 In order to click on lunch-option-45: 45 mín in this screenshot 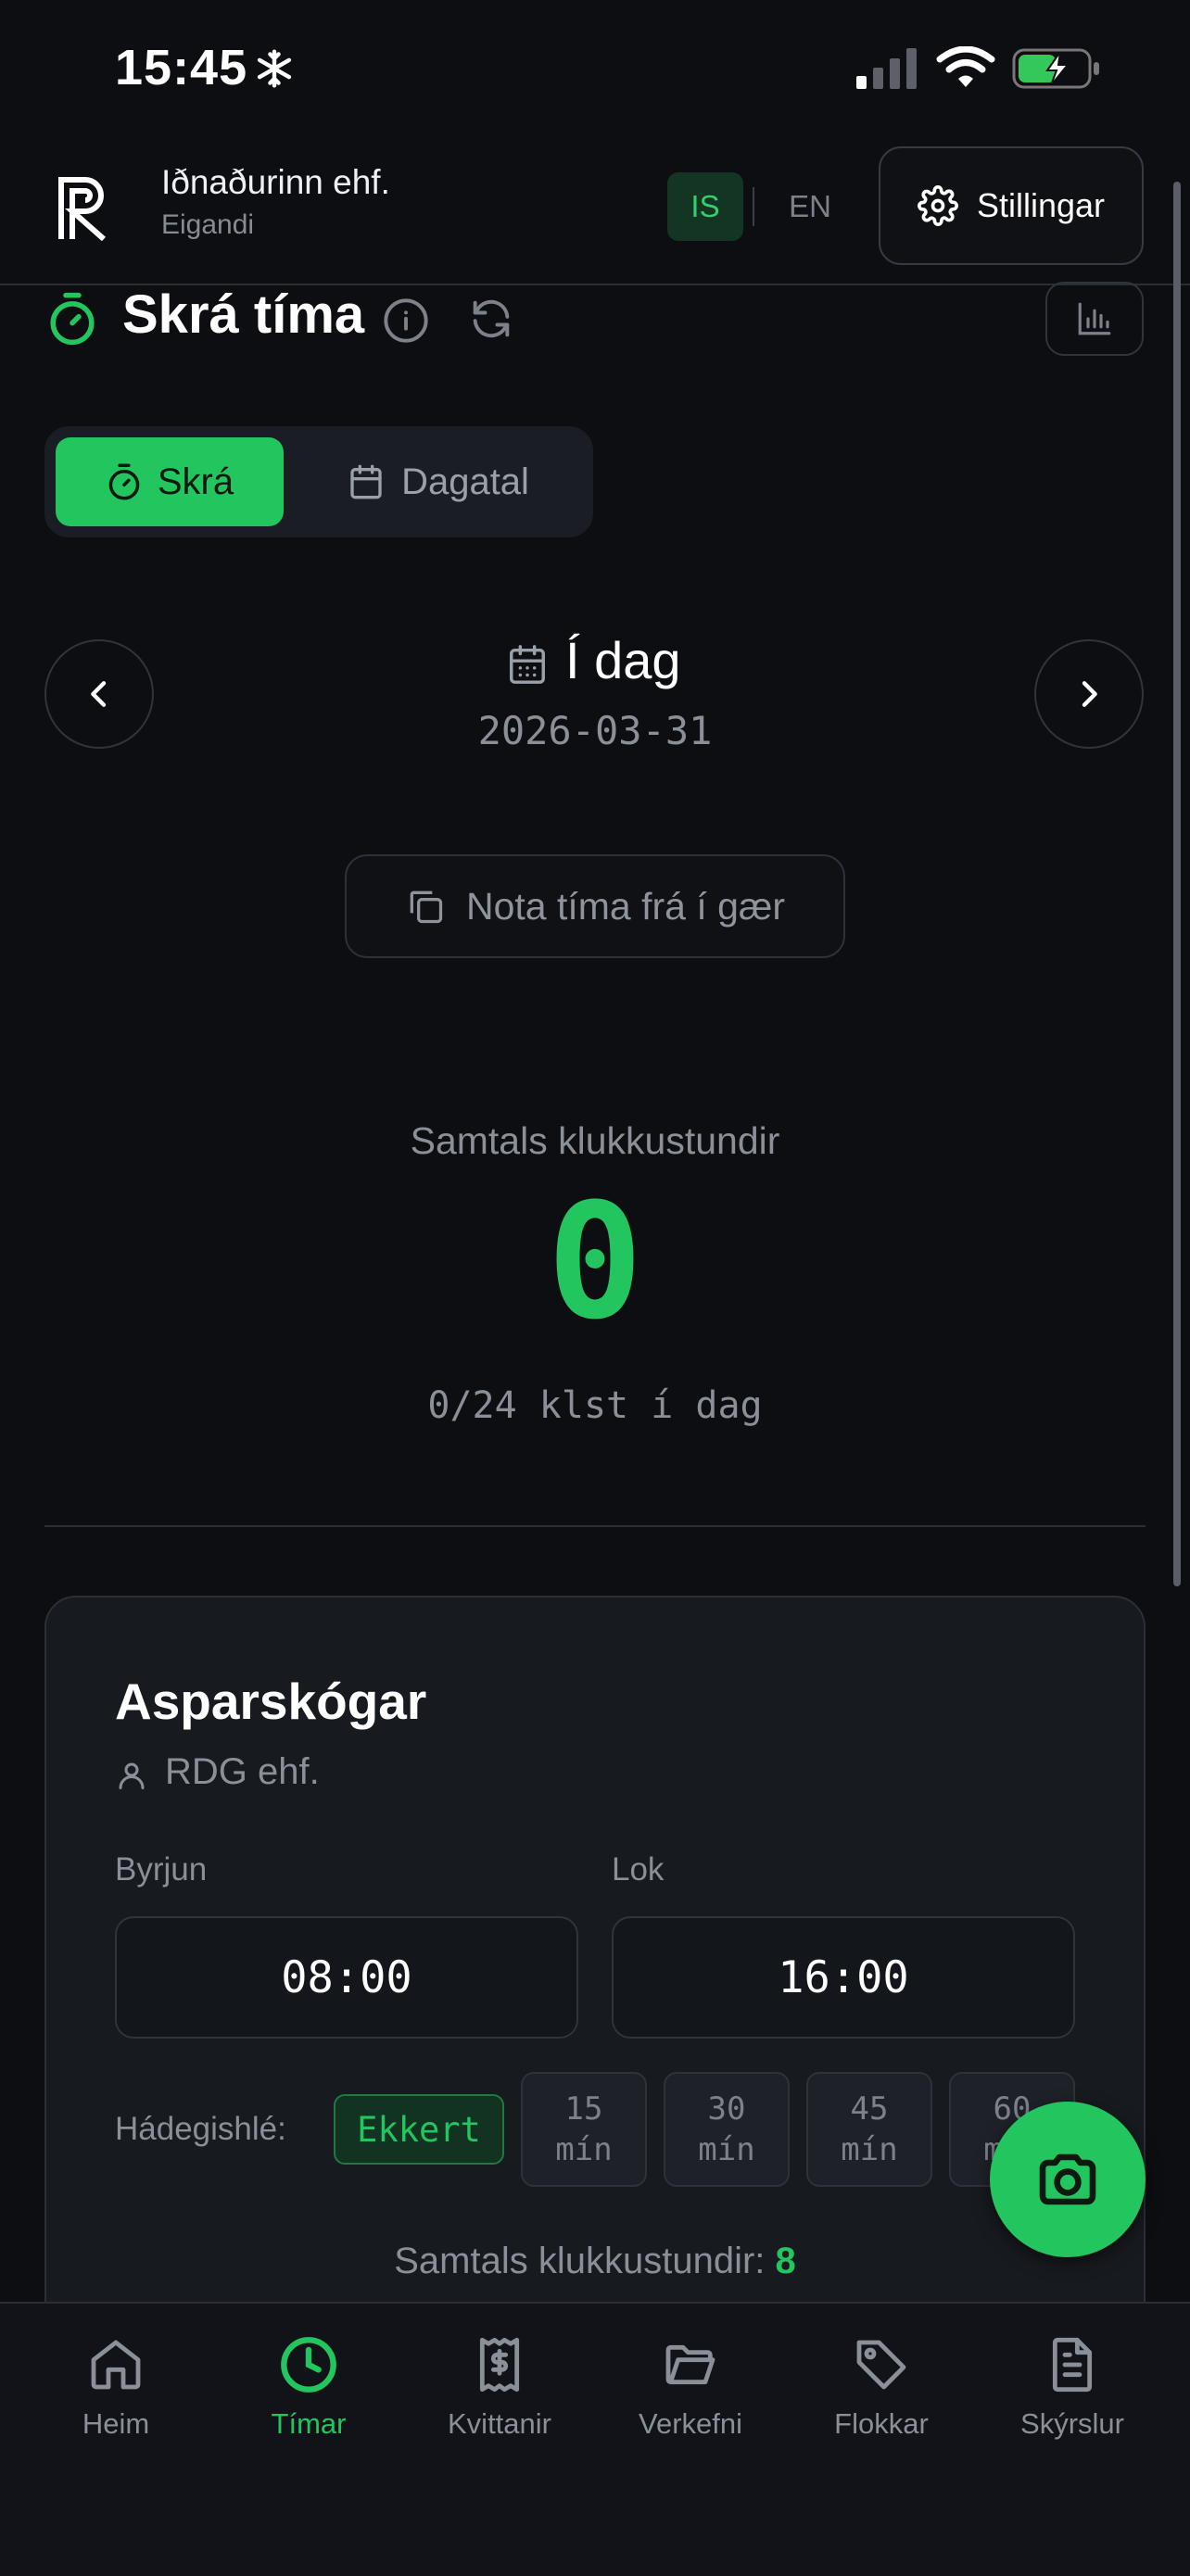, I will do `click(869, 2129)`.